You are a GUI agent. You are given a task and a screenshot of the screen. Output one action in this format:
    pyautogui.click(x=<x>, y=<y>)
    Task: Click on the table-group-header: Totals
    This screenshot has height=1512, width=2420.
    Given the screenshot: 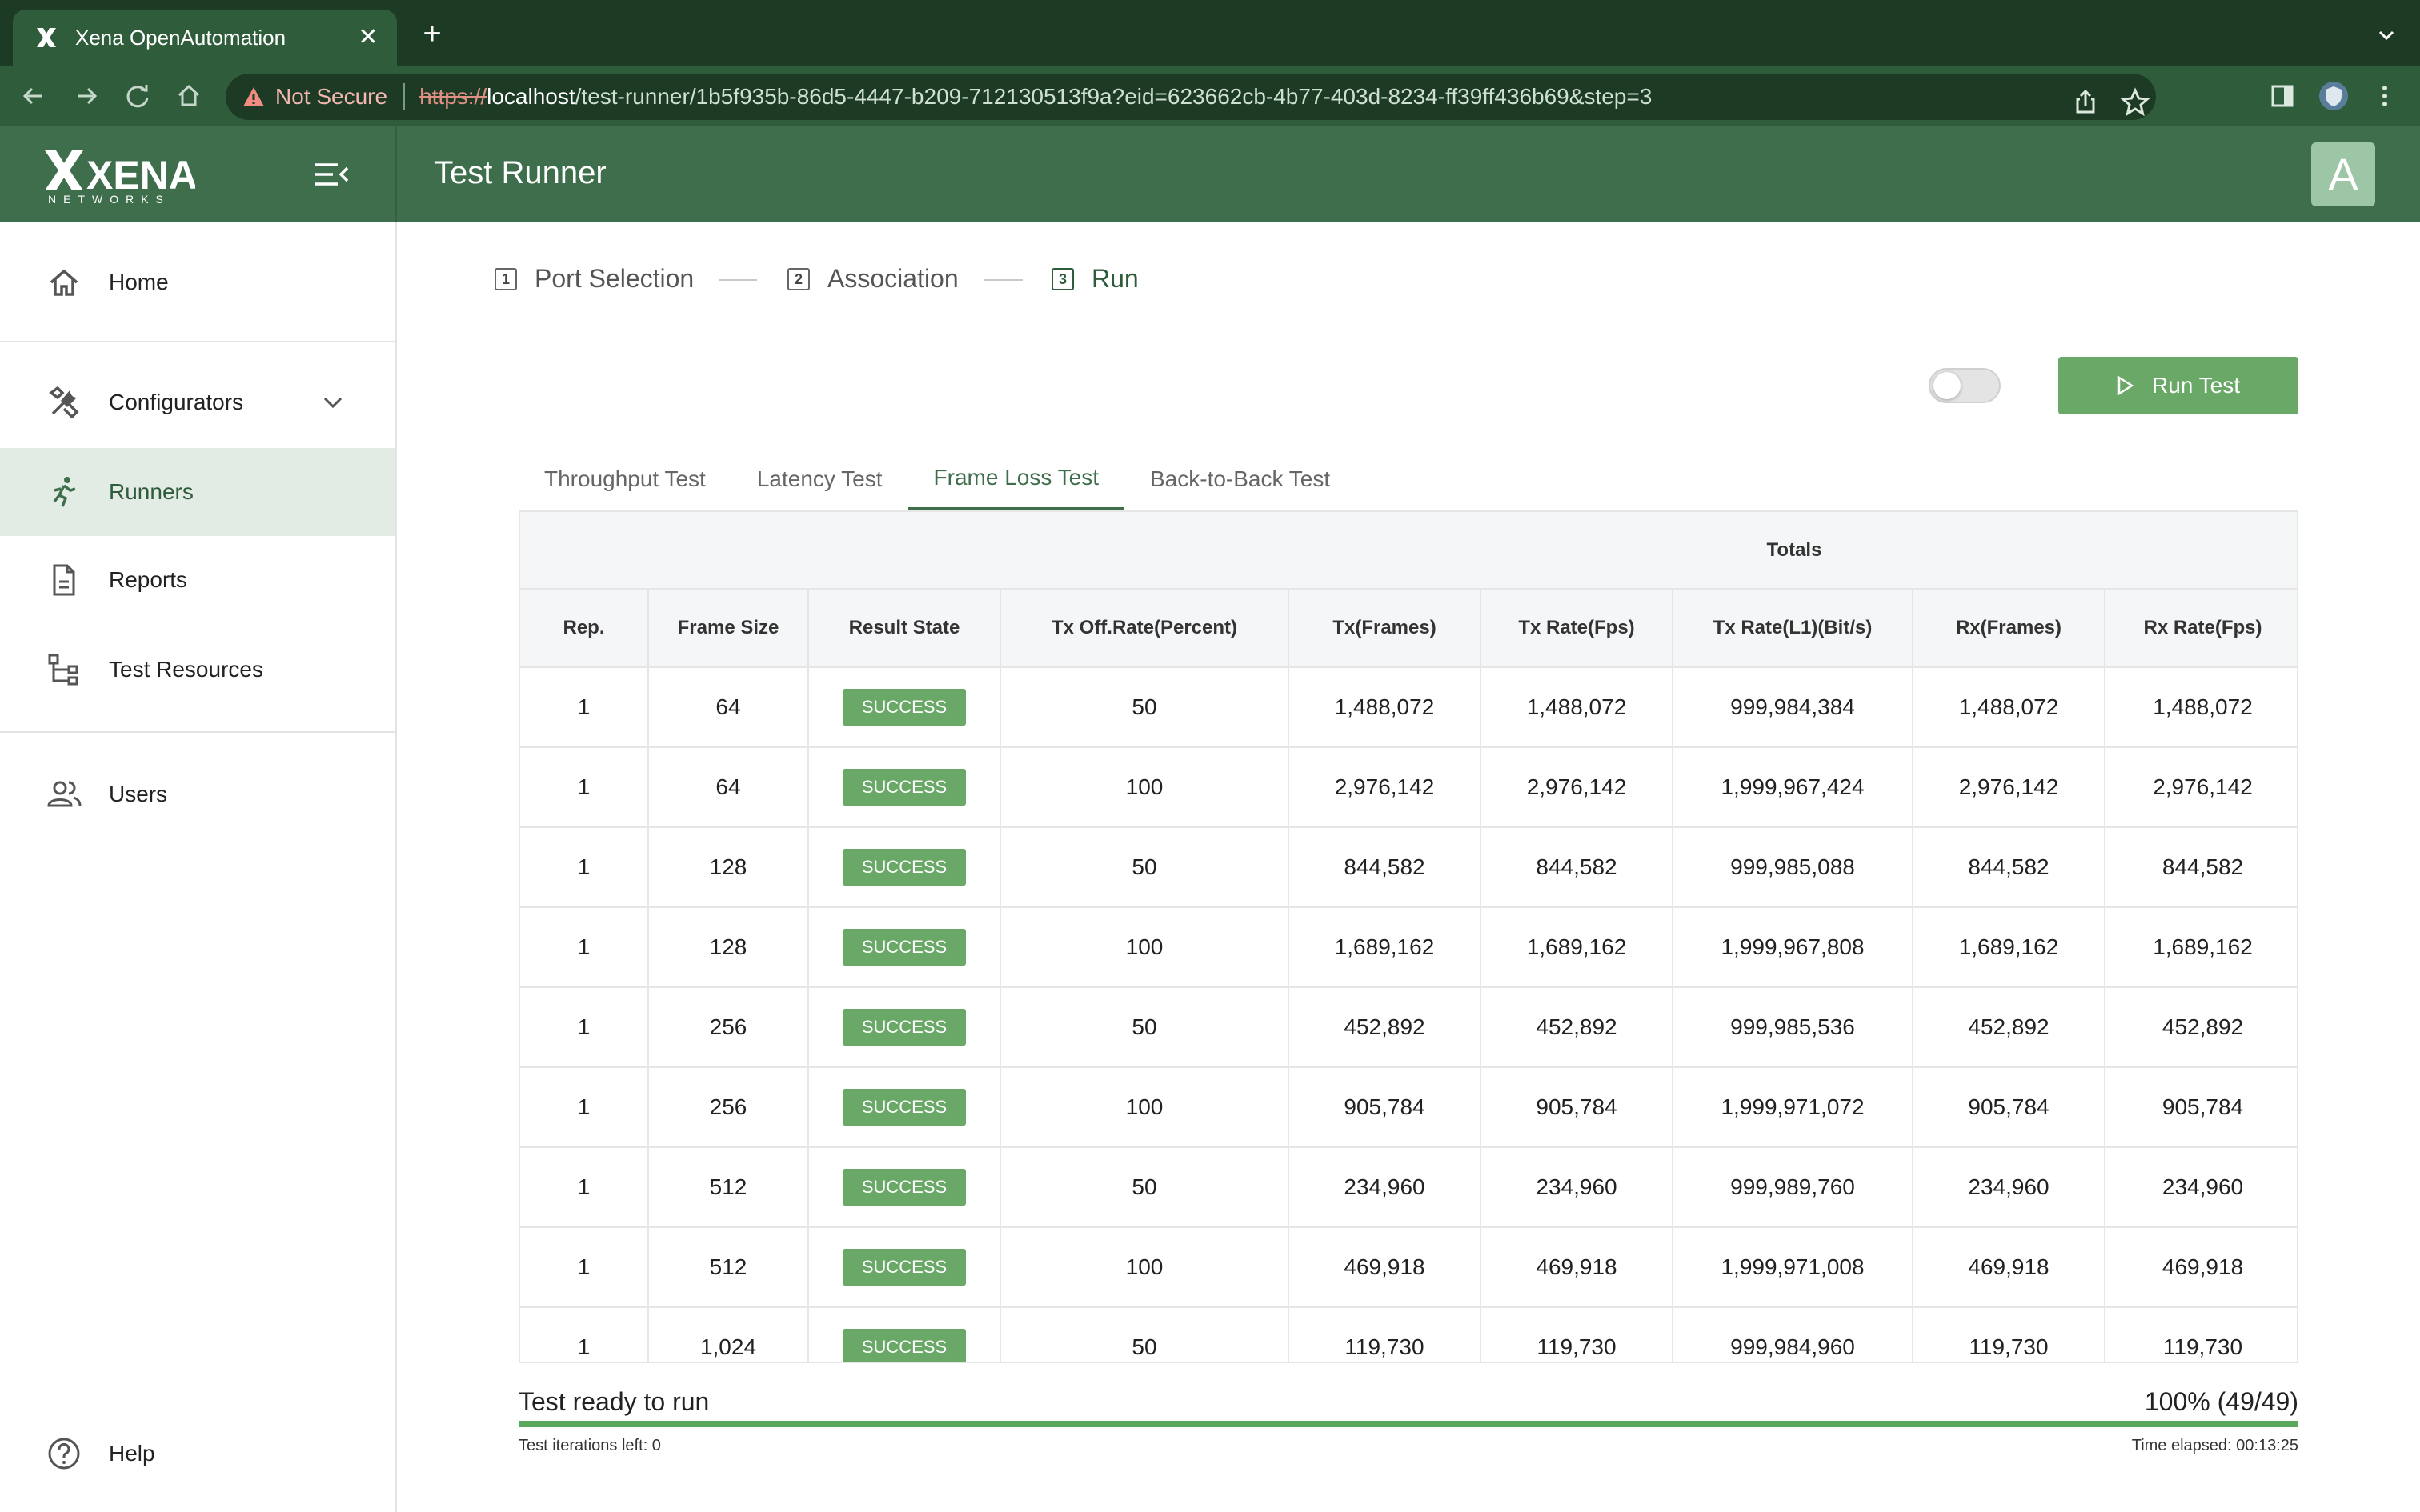 What is the action you would take?
    pyautogui.click(x=1792, y=551)
    